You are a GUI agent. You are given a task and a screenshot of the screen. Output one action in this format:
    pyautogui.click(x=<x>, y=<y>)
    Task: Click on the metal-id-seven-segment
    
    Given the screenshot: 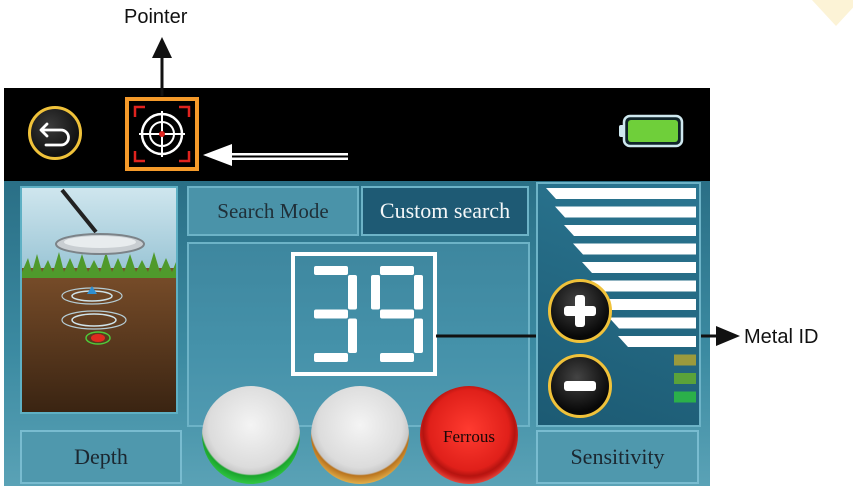 What is the action you would take?
    pyautogui.click(x=368, y=314)
    